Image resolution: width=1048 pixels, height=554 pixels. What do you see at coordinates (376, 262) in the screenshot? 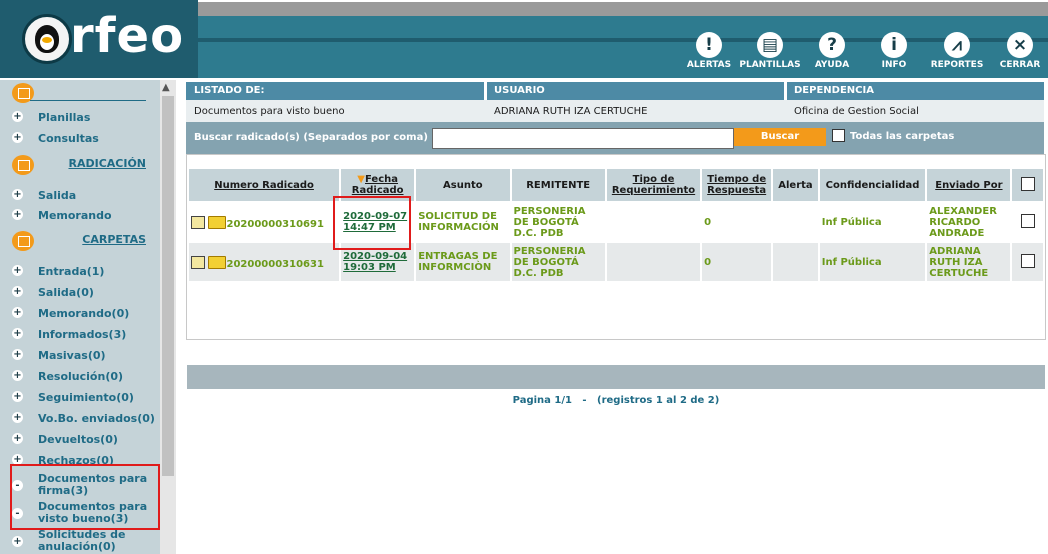
I see `fecha-link: 2020-09-04 19:03 PM` at bounding box center [376, 262].